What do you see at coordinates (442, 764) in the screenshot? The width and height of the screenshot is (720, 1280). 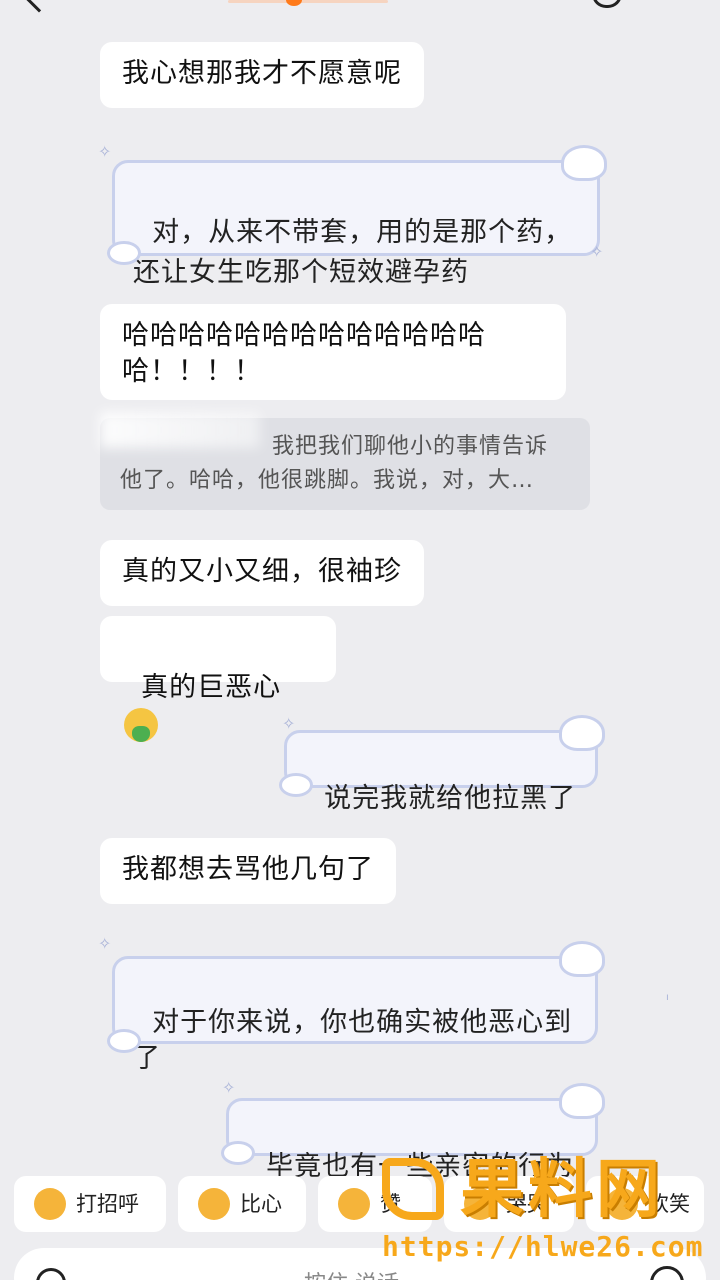 I see `outgoing-message: 说完我就给他拉黑了` at bounding box center [442, 764].